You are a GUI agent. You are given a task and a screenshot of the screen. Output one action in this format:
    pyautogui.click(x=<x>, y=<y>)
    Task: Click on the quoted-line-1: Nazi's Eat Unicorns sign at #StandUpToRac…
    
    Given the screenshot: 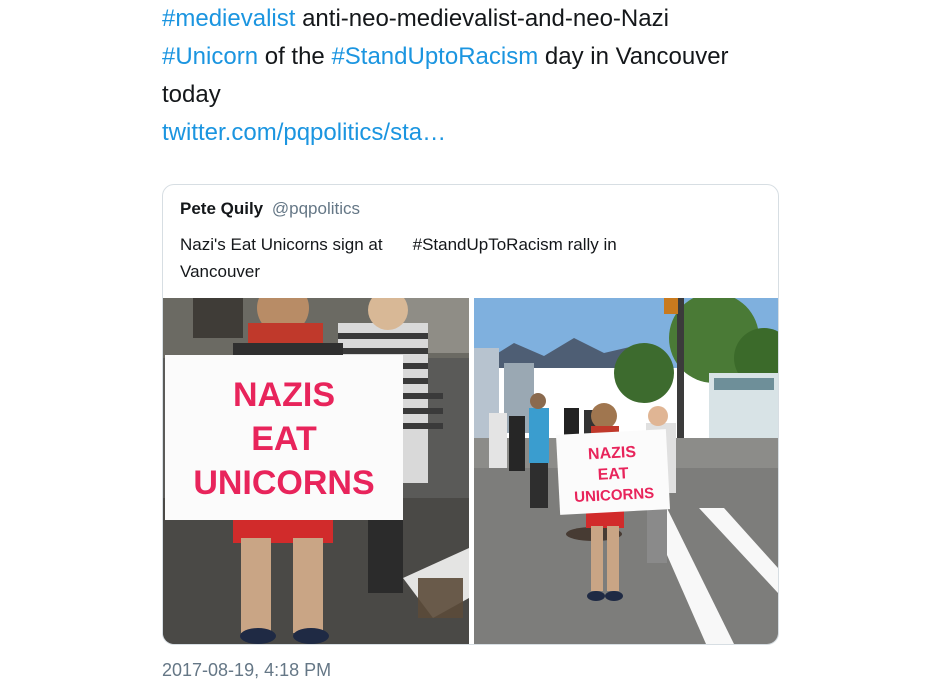 What is the action you would take?
    pyautogui.click(x=460, y=244)
    